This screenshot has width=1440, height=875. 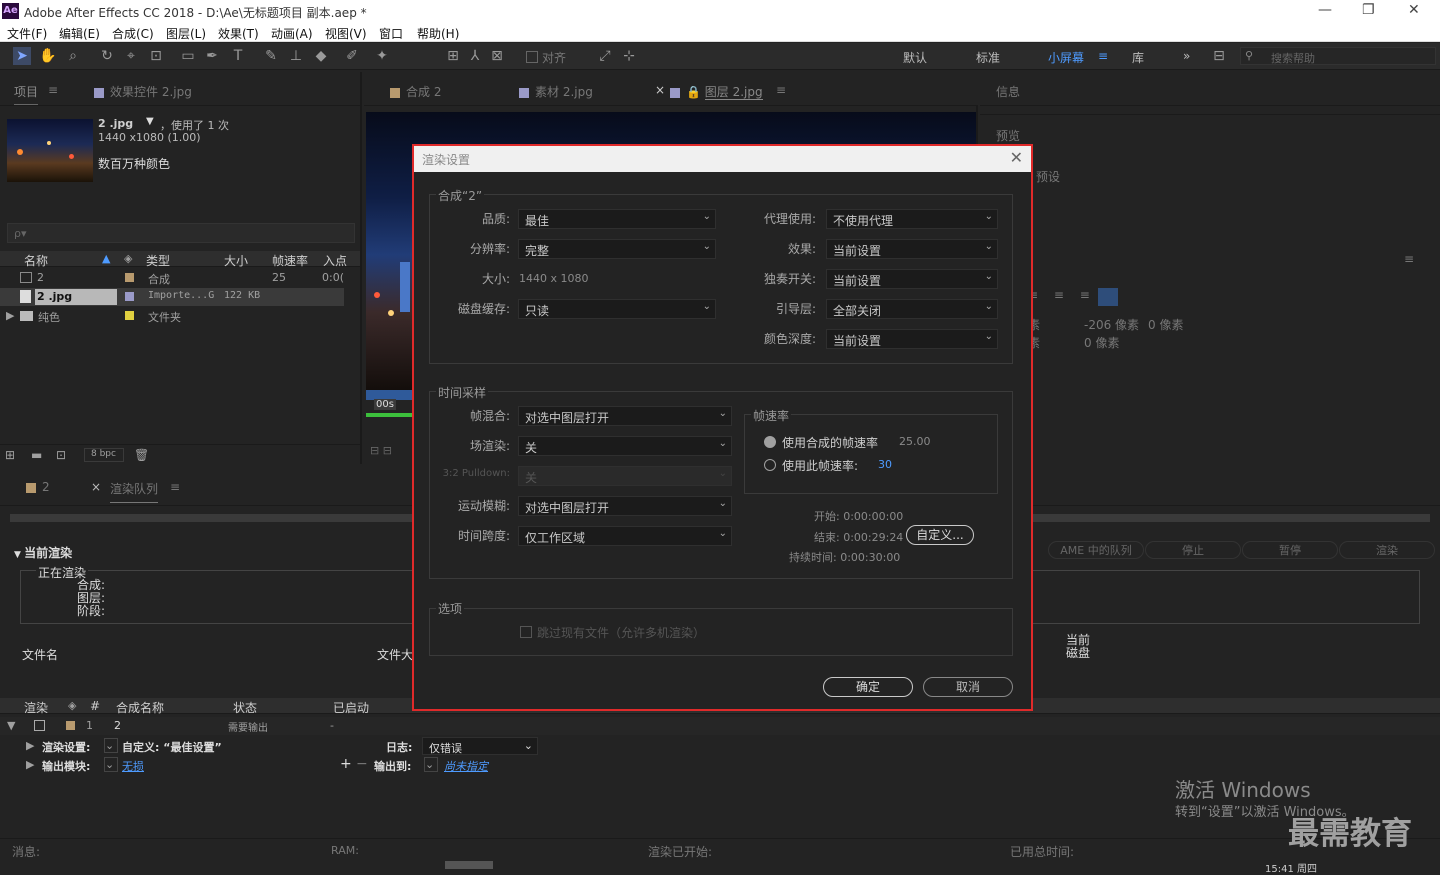 I want to click on snap-checkbox, so click(x=532, y=57).